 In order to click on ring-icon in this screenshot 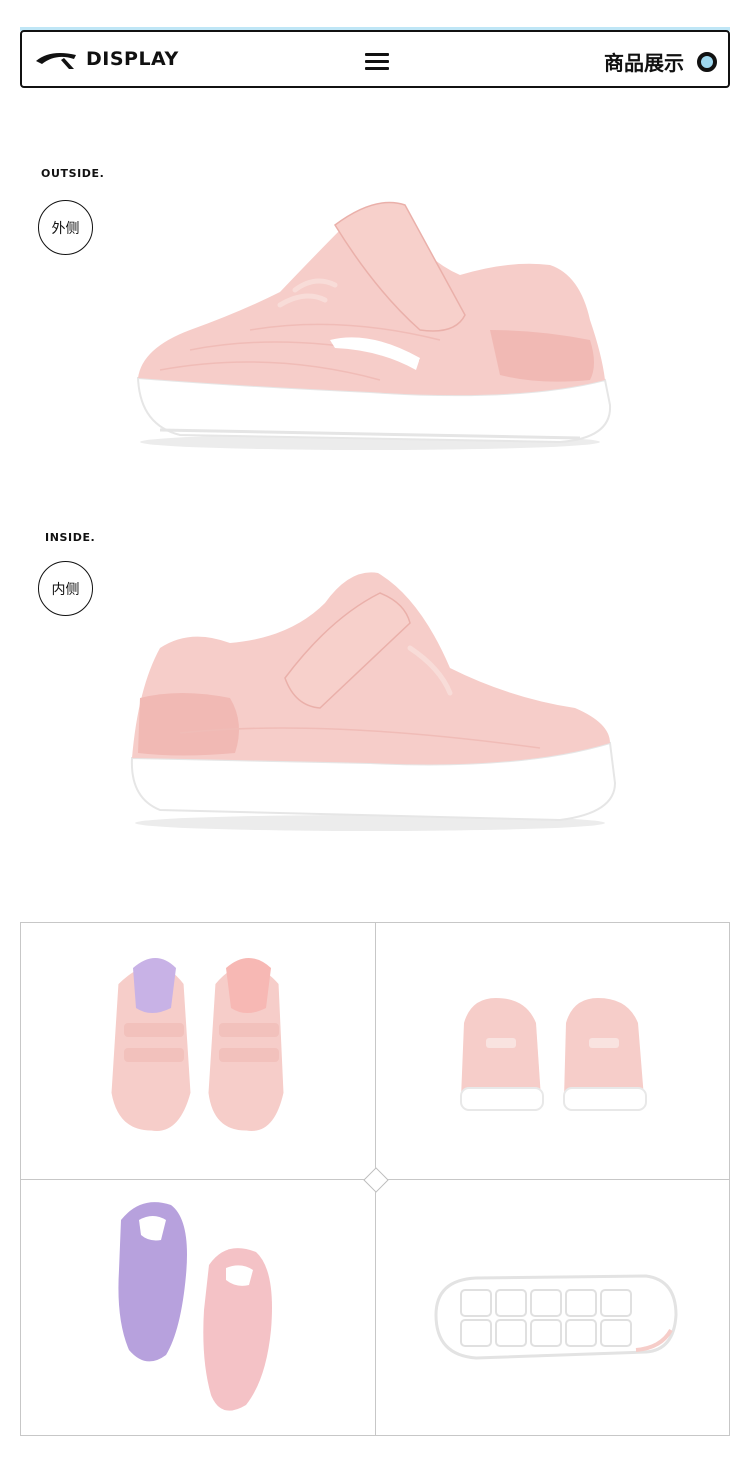, I will do `click(707, 62)`.